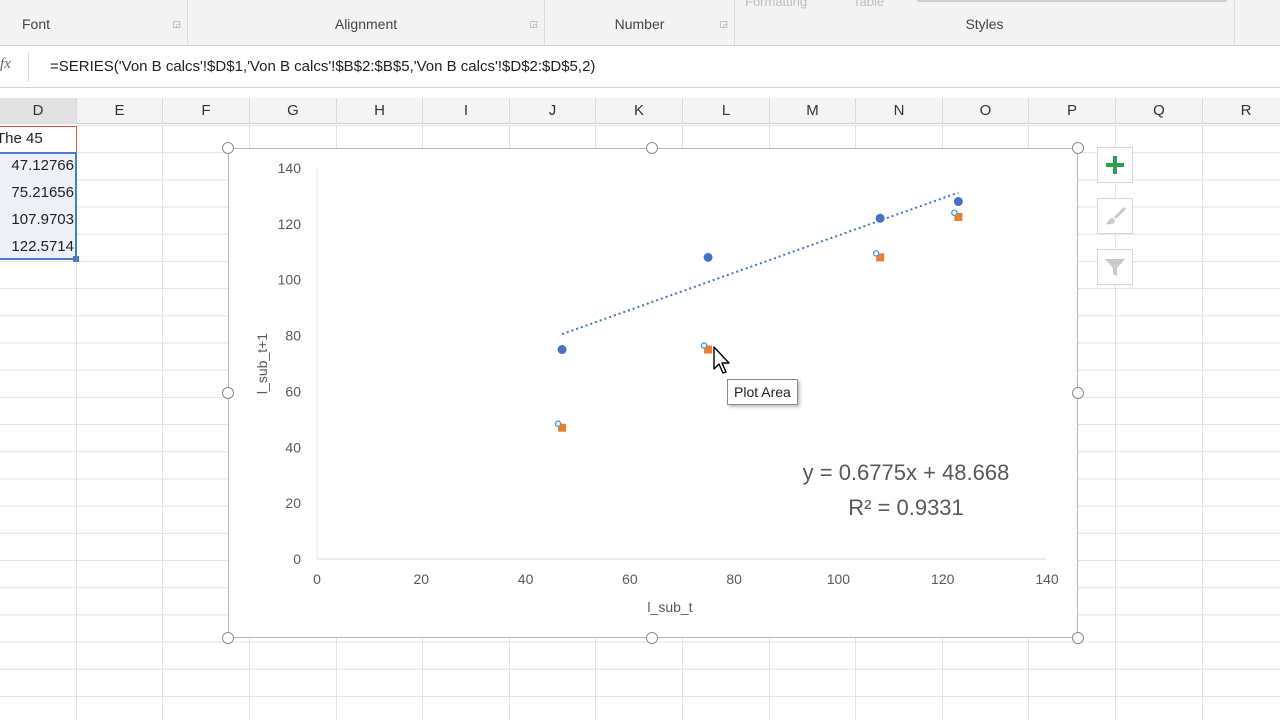 This screenshot has height=720, width=1280. Describe the element at coordinates (421, 579) in the screenshot. I see `x-tick-label: 20` at that location.